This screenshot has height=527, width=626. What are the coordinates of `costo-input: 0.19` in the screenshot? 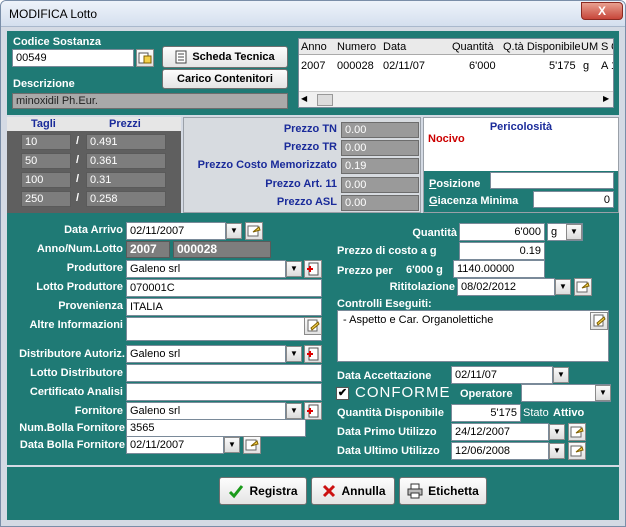 It's located at (502, 251).